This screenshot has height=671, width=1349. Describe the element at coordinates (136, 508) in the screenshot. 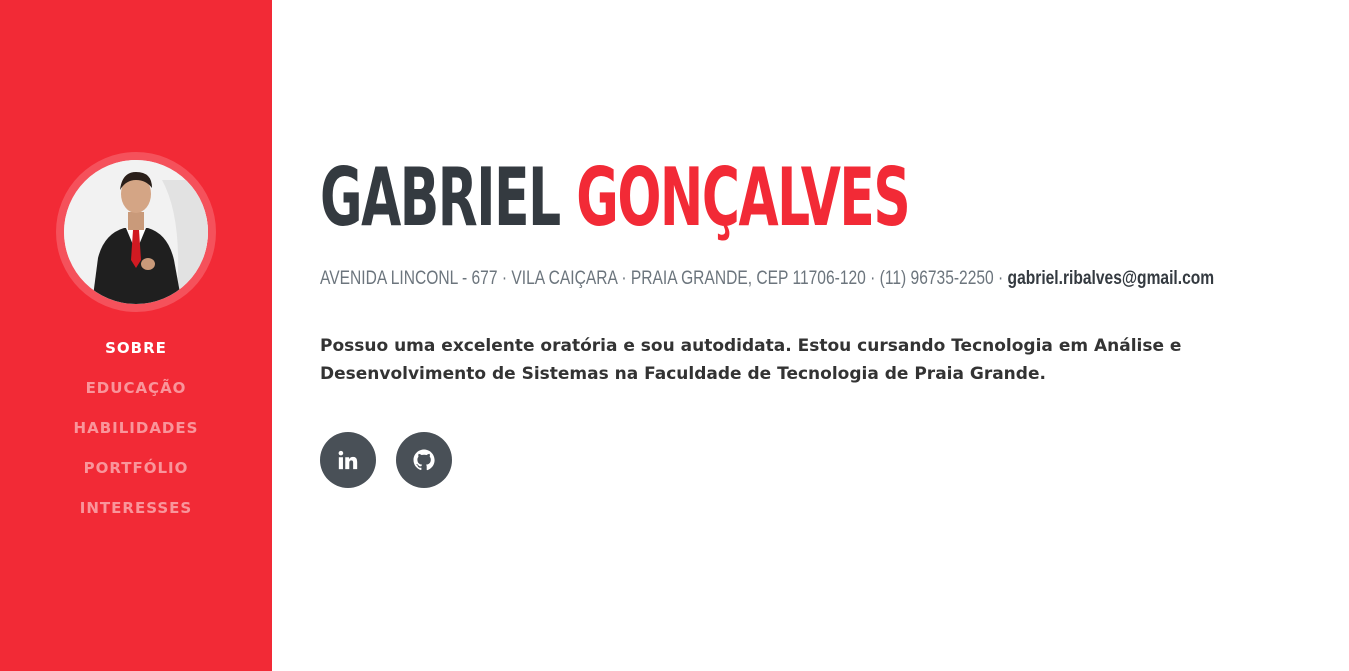

I see `nav-link-interesses: INTERESSES` at that location.